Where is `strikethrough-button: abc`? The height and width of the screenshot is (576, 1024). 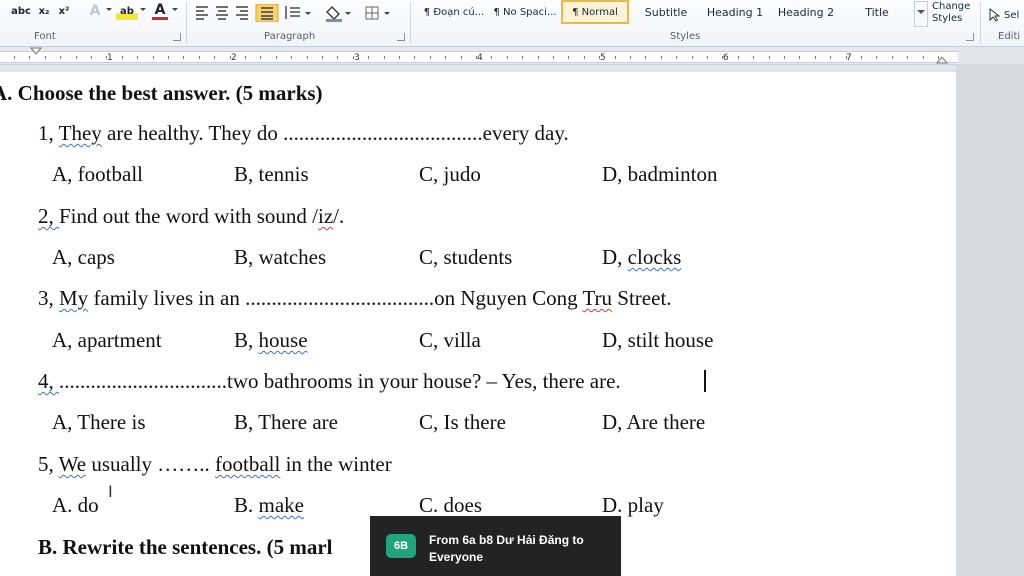
strikethrough-button: abc is located at coordinates (21, 11).